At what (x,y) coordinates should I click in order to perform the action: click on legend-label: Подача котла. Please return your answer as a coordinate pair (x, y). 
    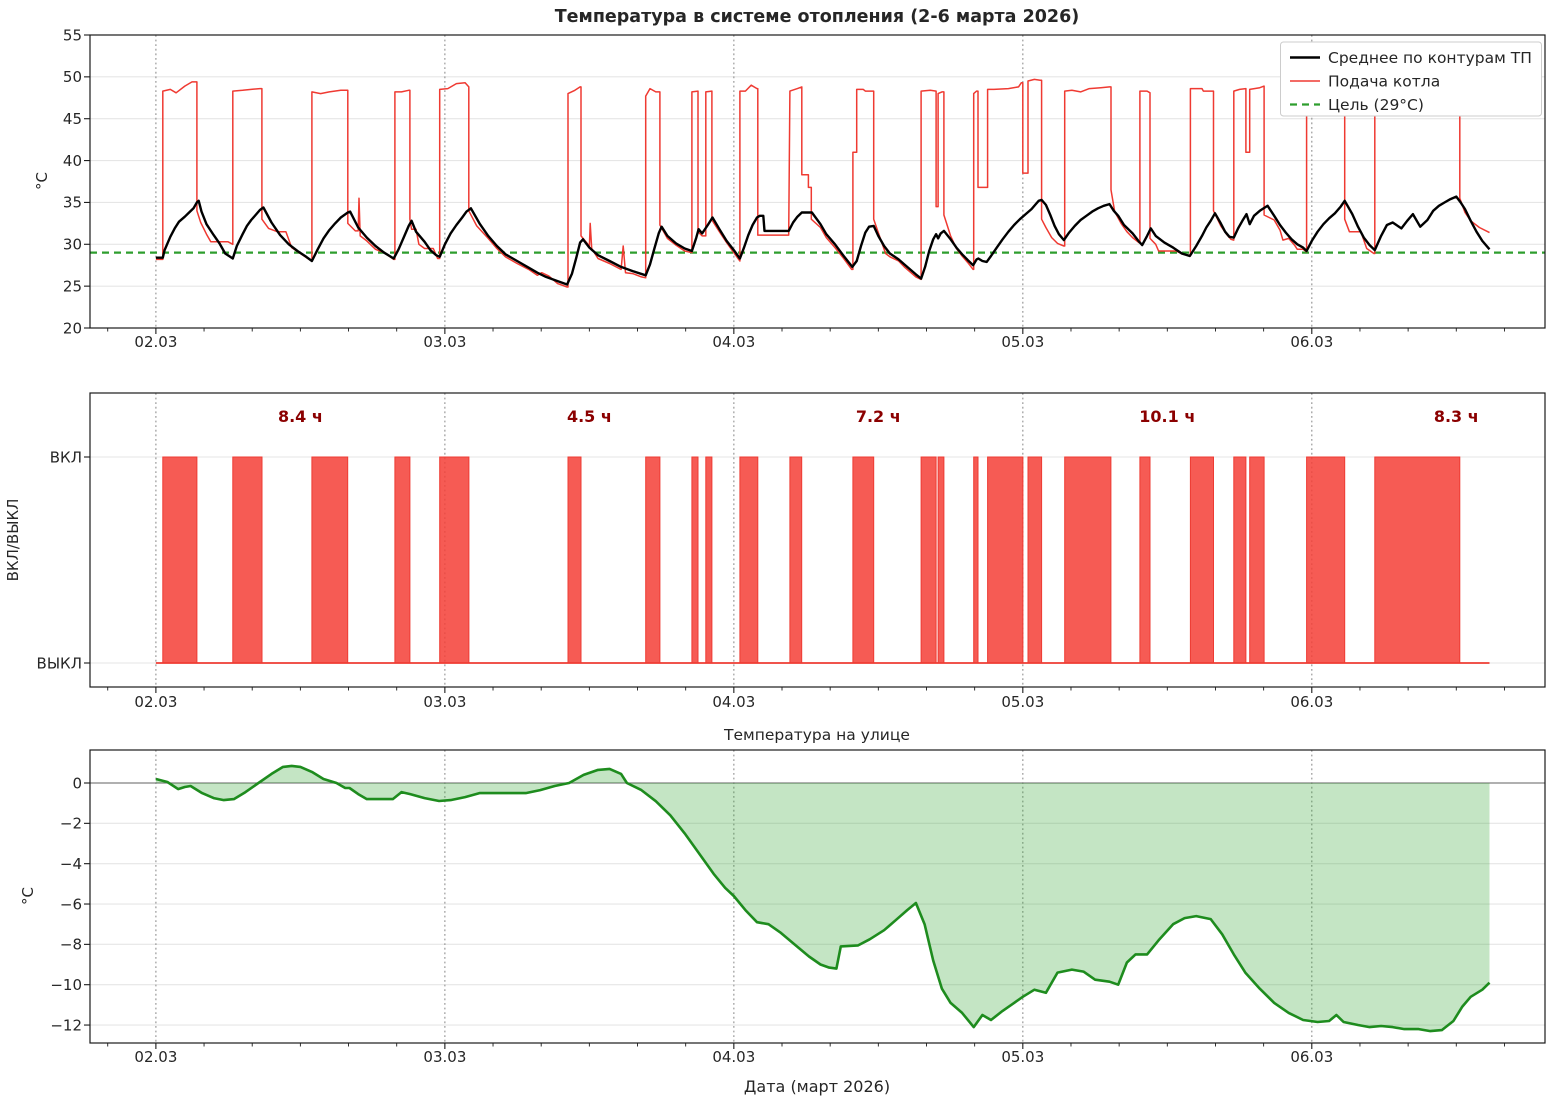
    Looking at the image, I should click on (1384, 81).